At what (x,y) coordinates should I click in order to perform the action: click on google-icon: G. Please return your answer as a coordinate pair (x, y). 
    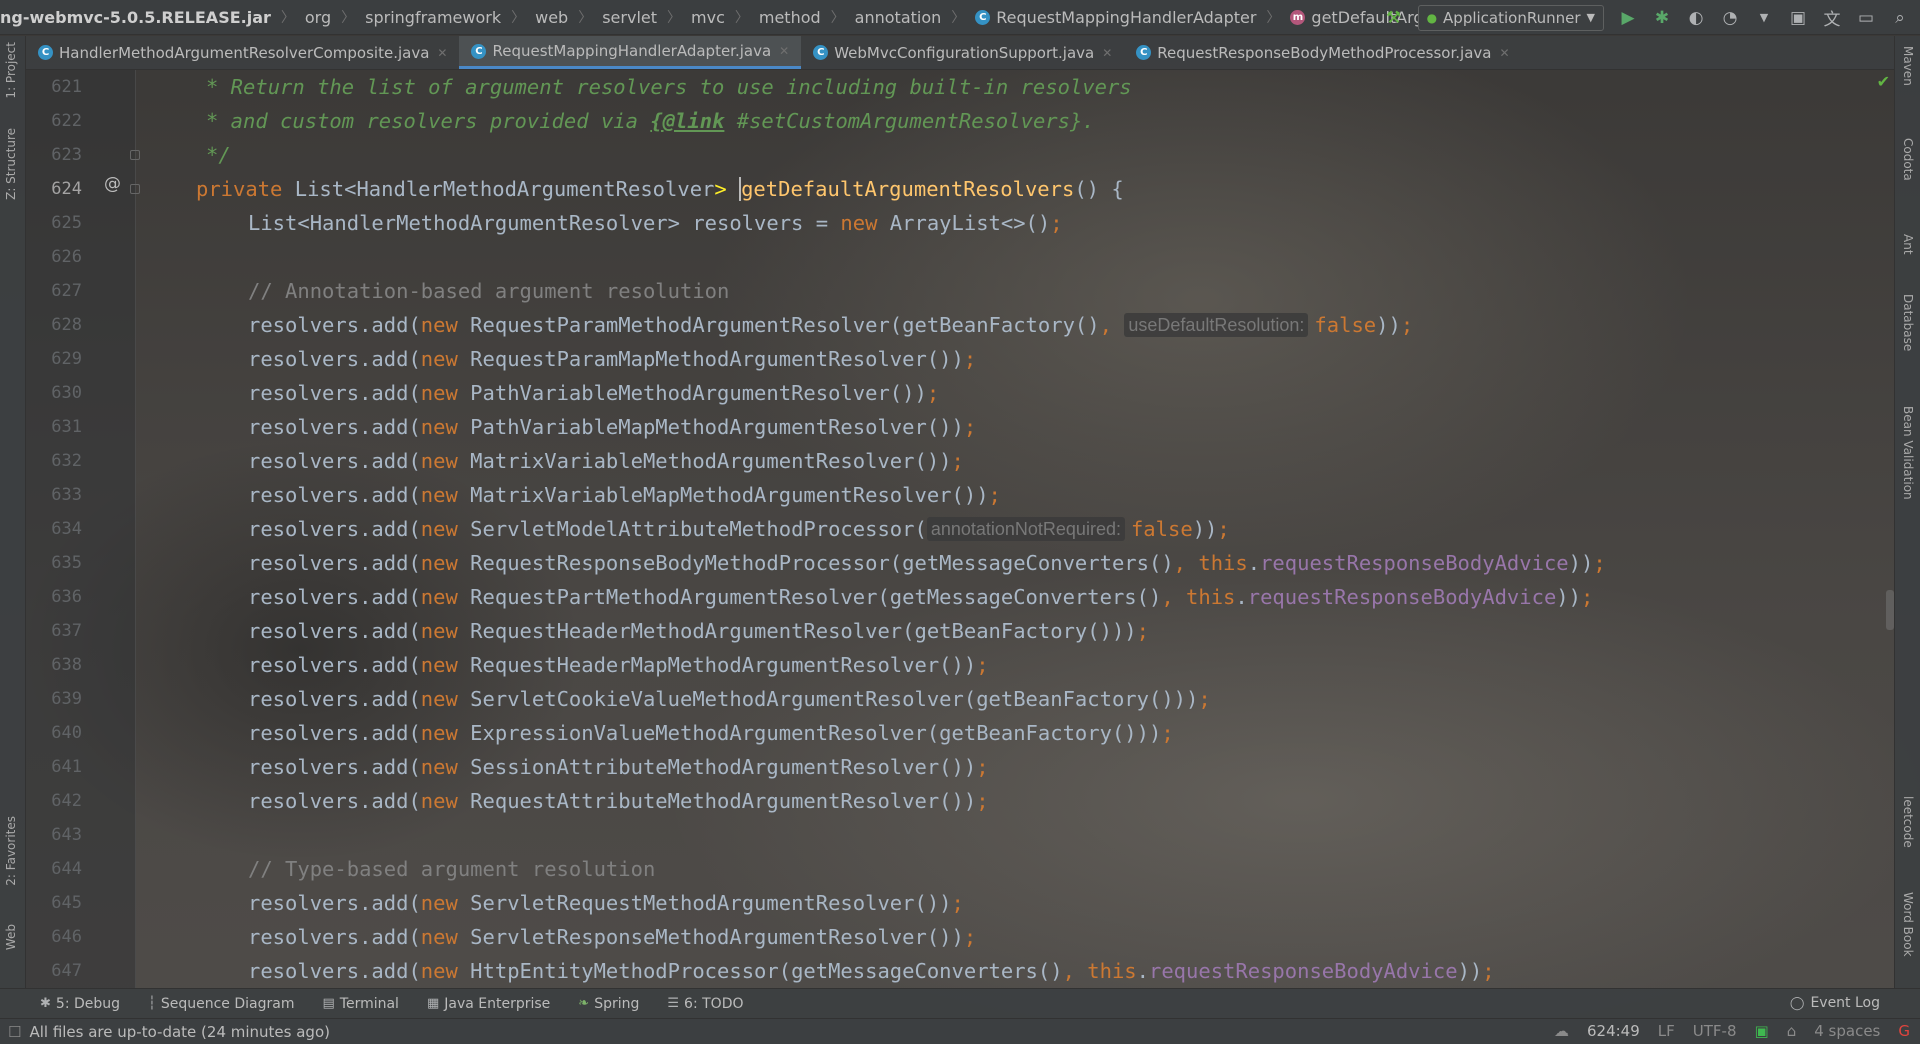
    Looking at the image, I should click on (1904, 1031).